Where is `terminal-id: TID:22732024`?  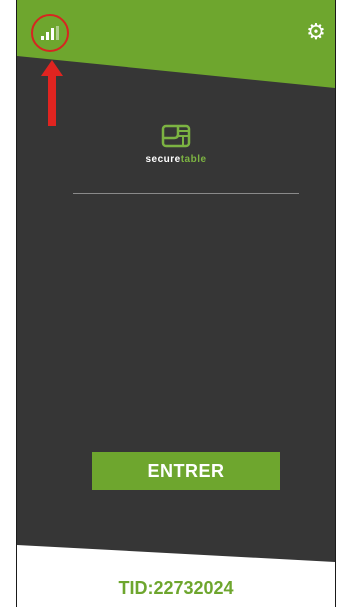
terminal-id: TID:22732024 is located at coordinates (176, 588).